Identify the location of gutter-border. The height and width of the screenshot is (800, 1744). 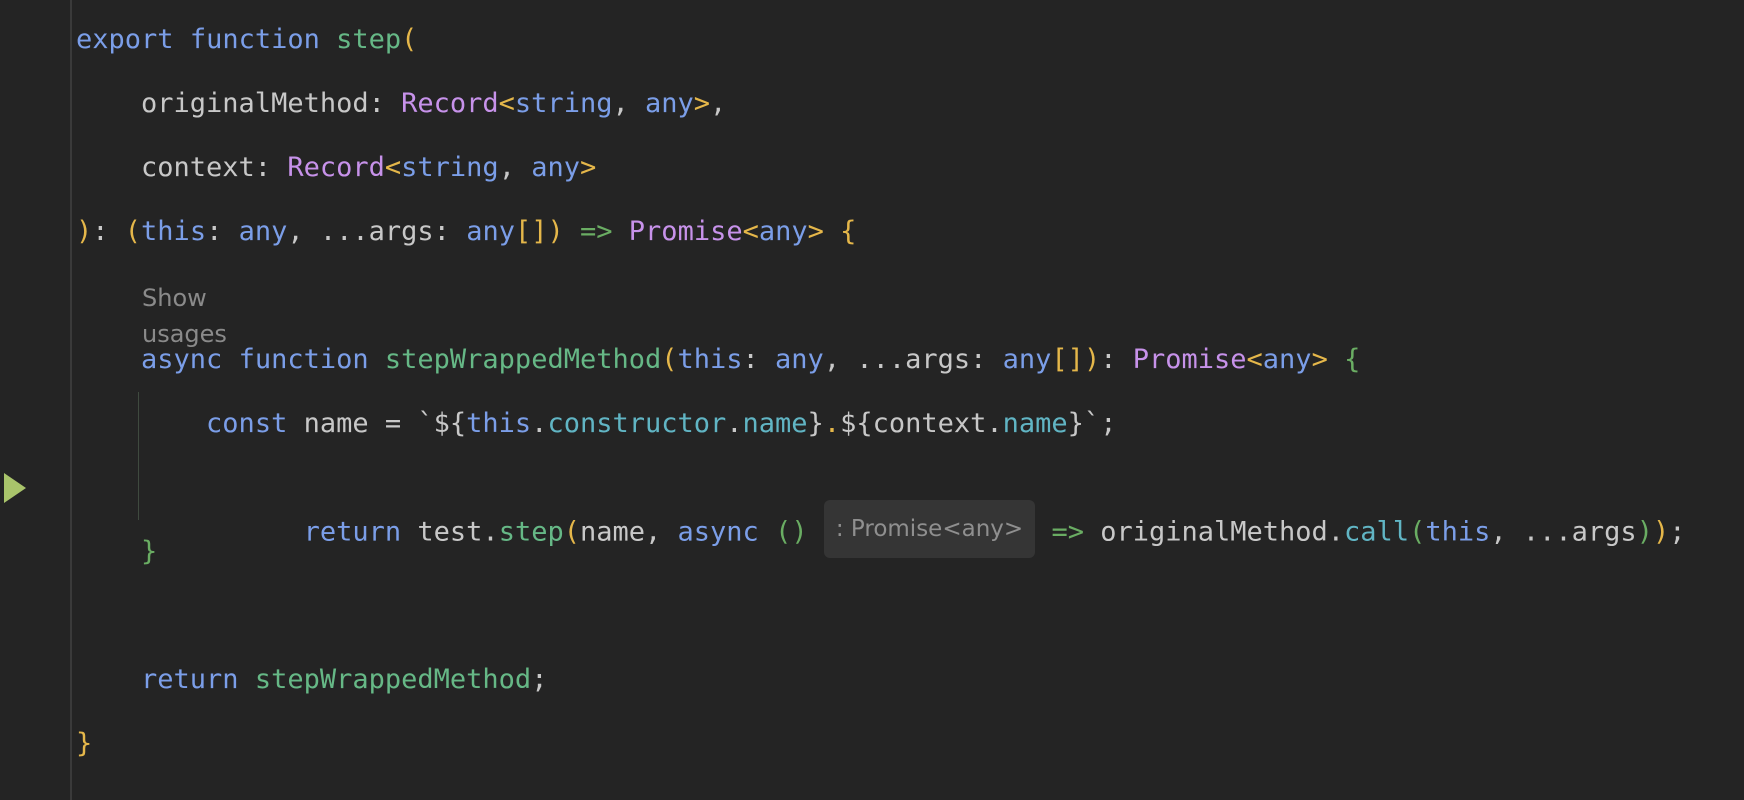
(71, 400).